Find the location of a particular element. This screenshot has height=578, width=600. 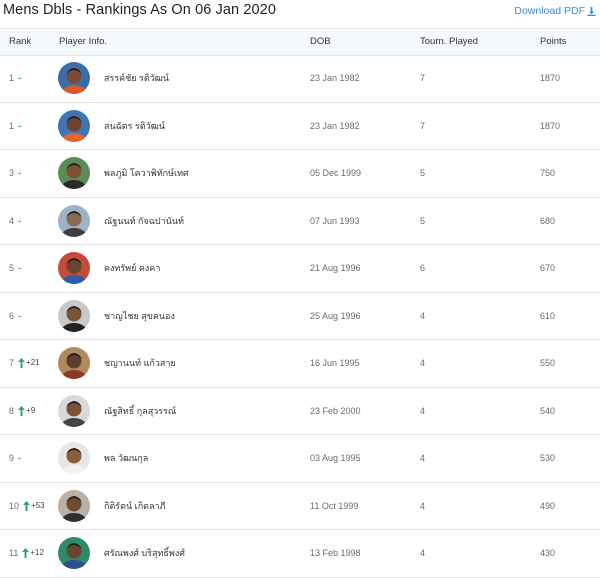

rank-number: 5 is located at coordinates (12, 268).